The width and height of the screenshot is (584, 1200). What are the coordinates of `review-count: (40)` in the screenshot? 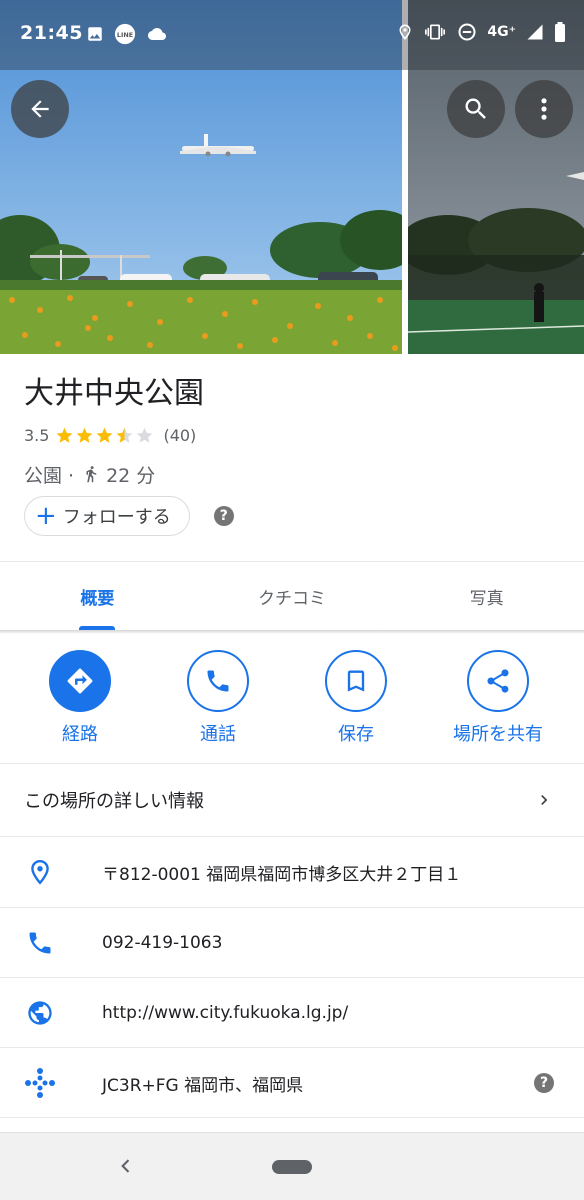 It's located at (180, 435).